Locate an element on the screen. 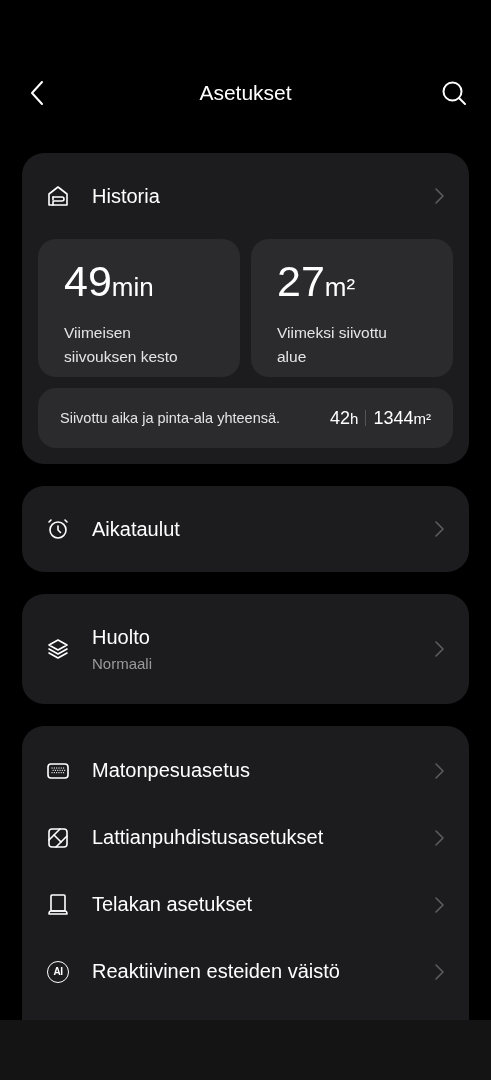 This screenshot has height=1080, width=491. search-icon is located at coordinates (454, 93).